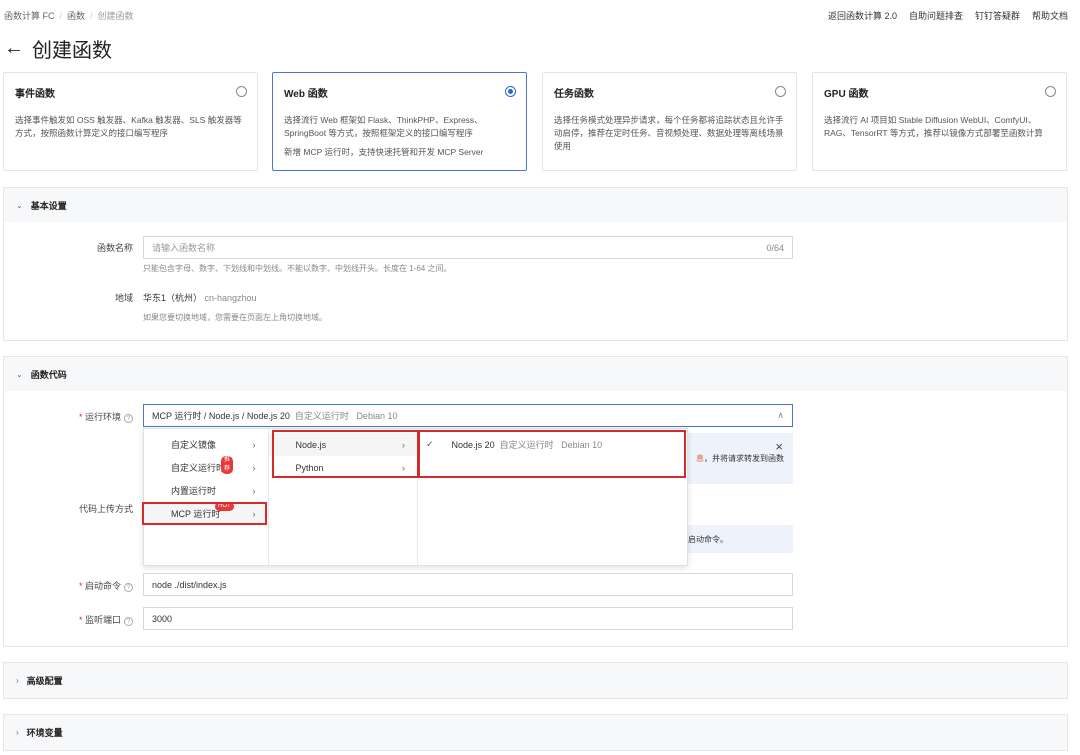 The image size is (1080, 755). I want to click on label-text: 监听端口, so click(102, 620).